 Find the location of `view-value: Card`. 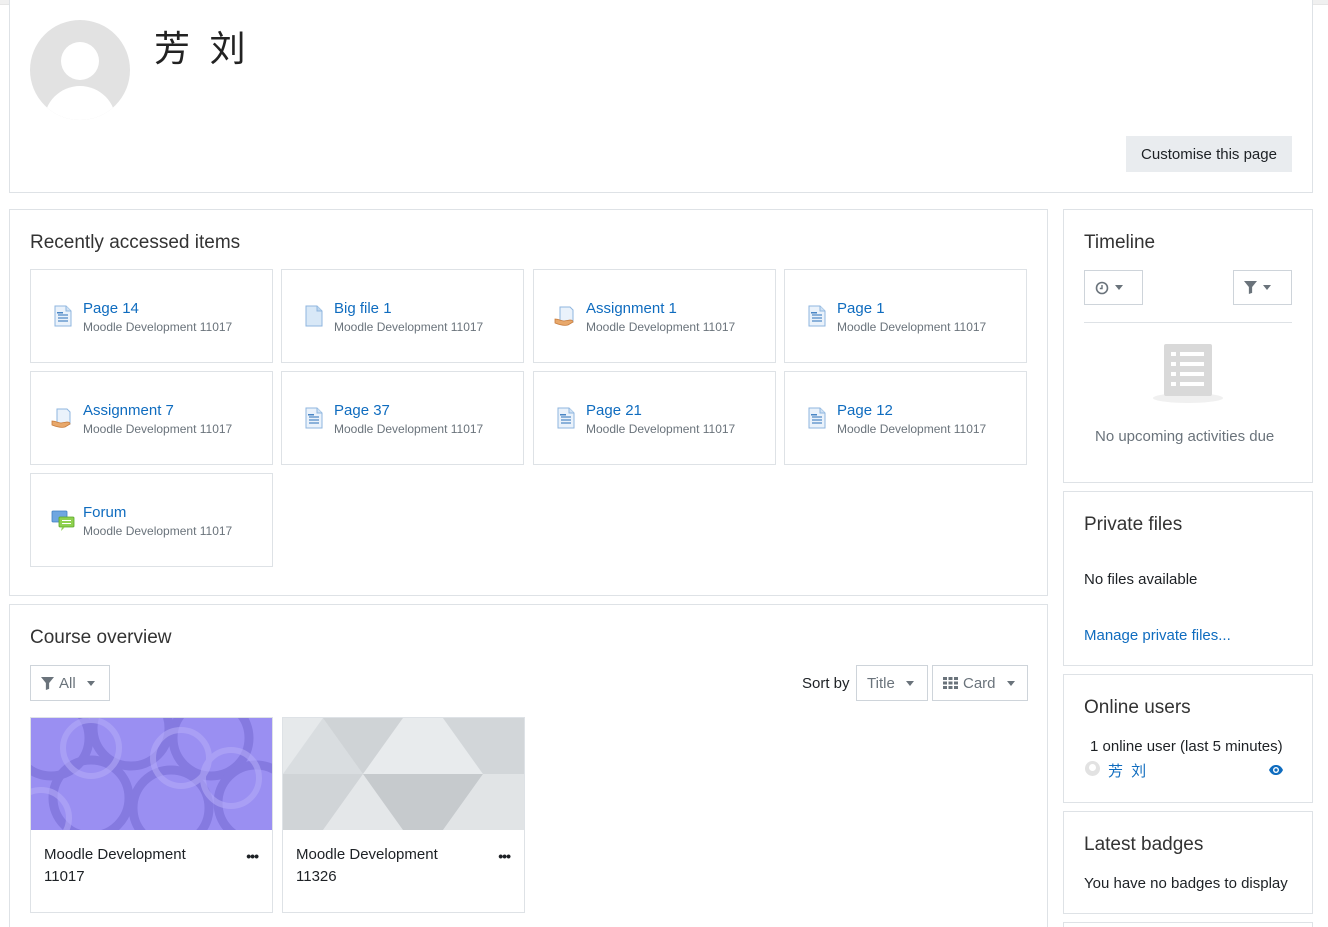

view-value: Card is located at coordinates (979, 683).